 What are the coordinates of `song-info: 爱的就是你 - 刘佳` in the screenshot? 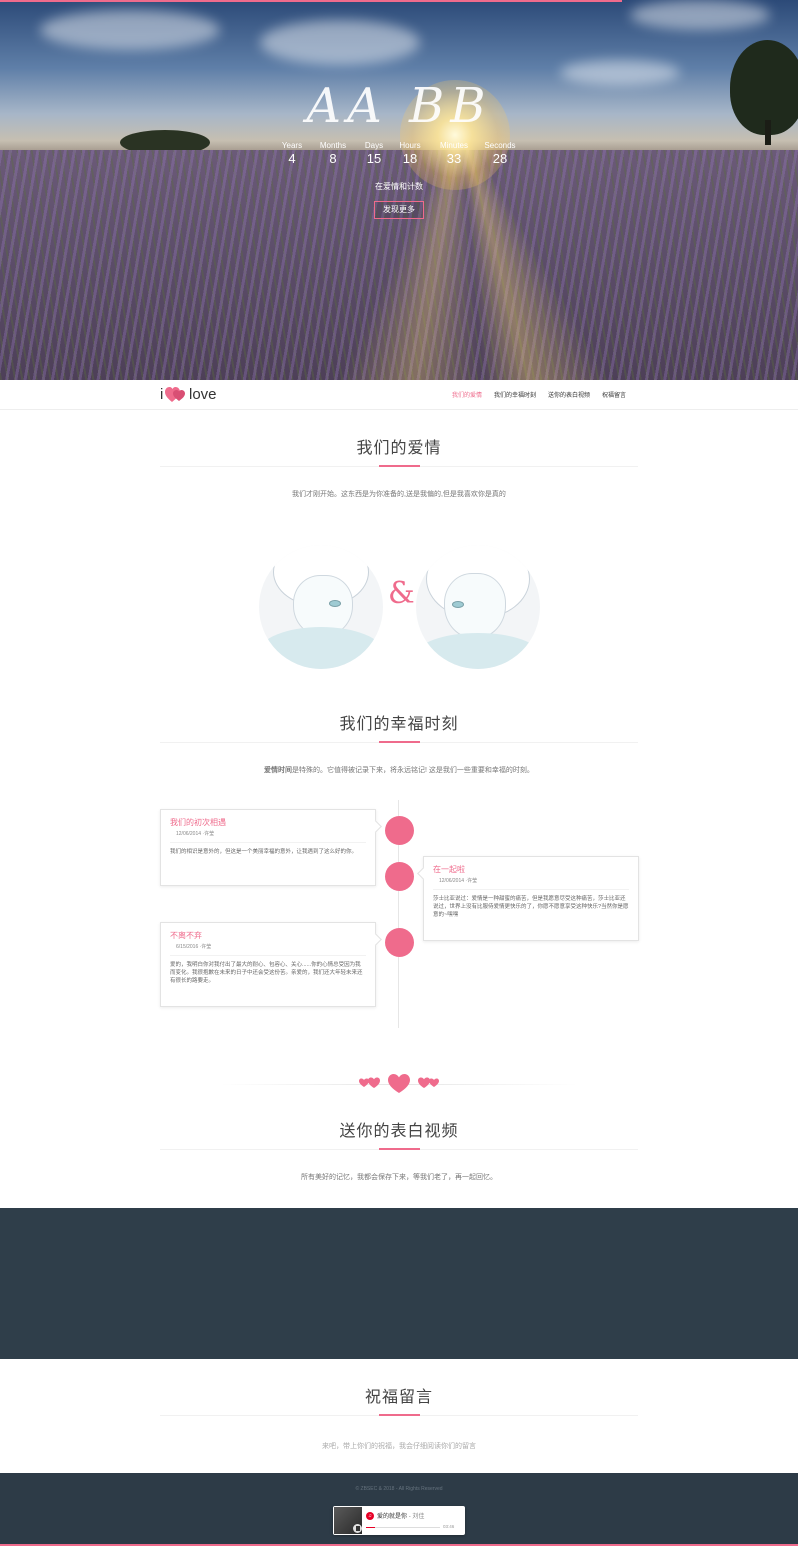 It's located at (400, 1515).